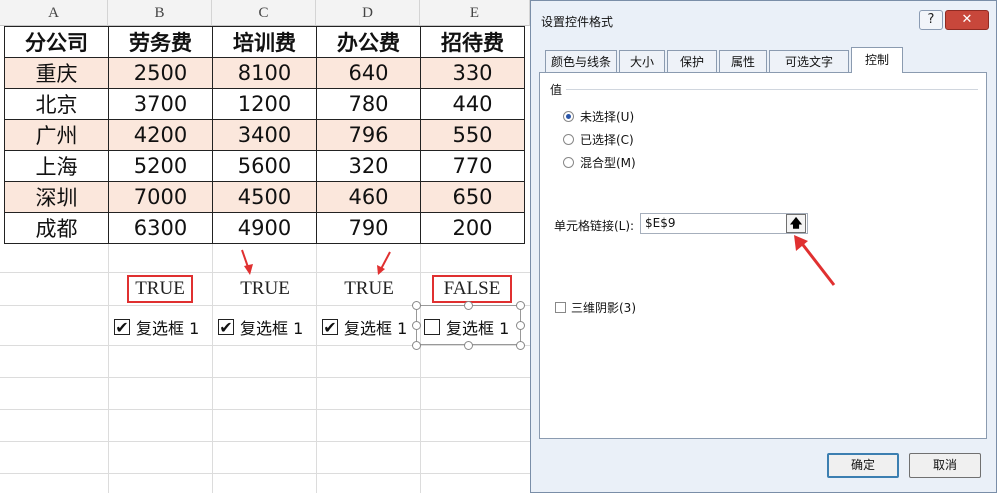  I want to click on bool-cell-d9: TRUE, so click(369, 289).